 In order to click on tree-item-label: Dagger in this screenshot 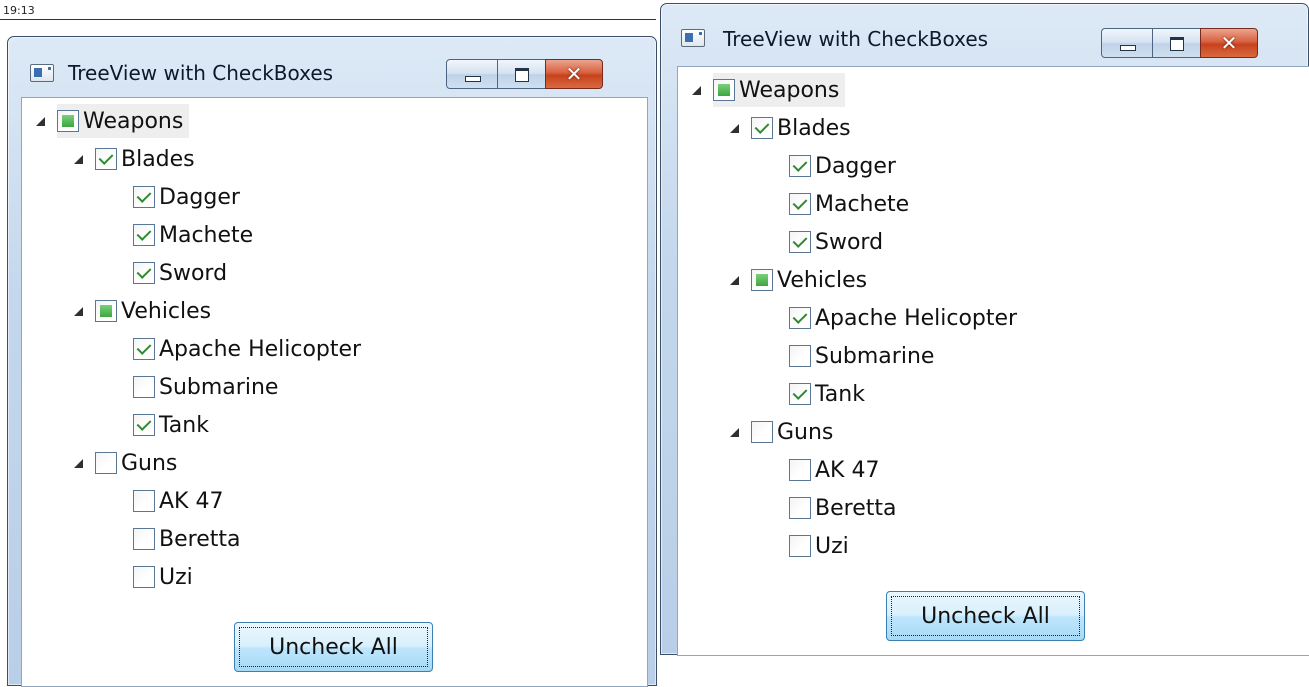, I will do `click(199, 197)`.